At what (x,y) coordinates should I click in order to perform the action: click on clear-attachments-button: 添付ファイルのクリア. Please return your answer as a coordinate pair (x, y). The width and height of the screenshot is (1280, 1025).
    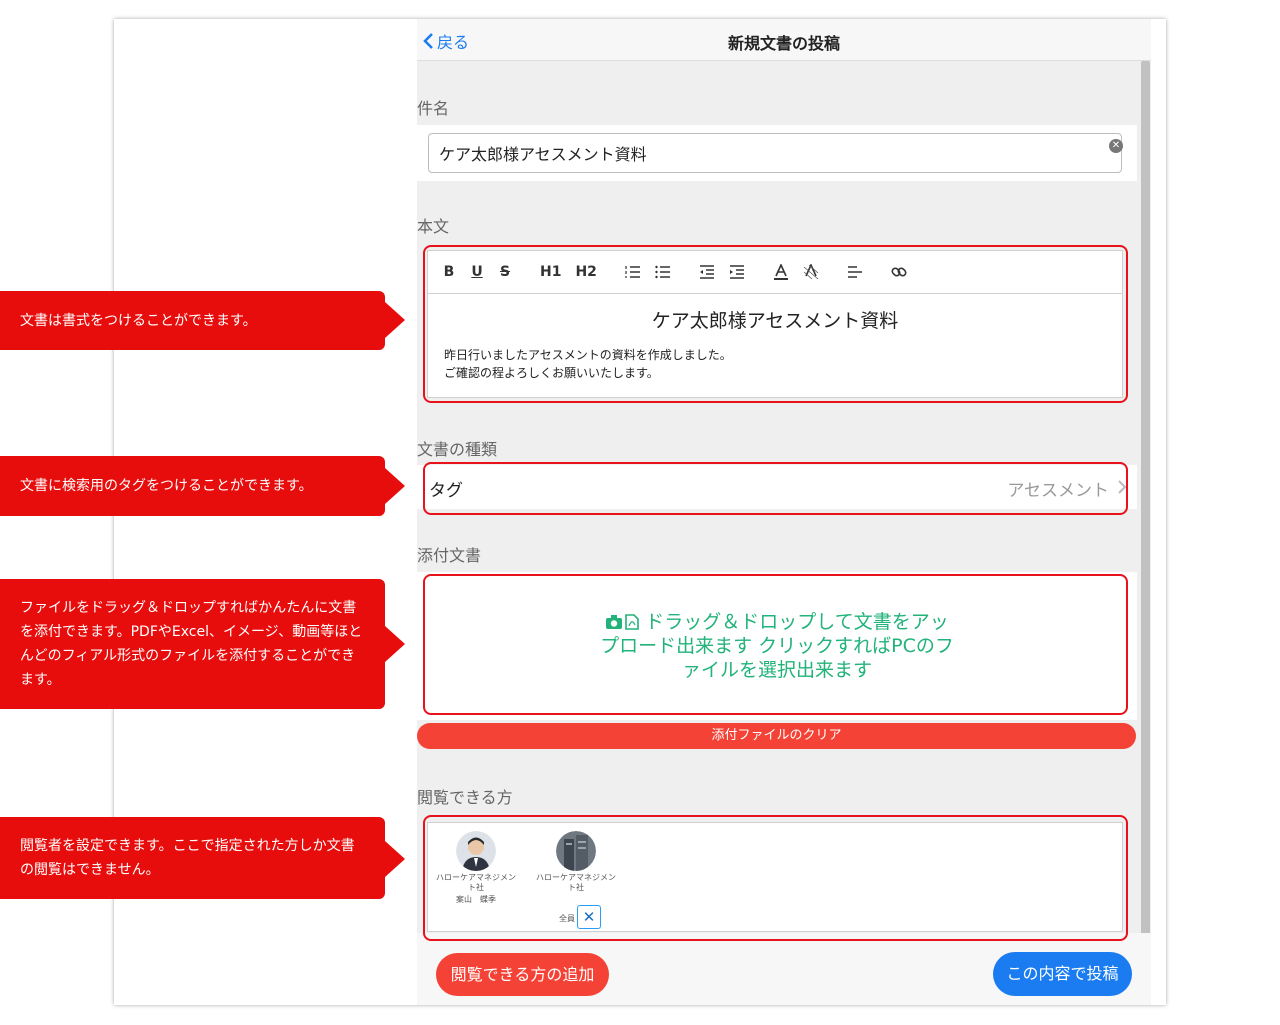
    Looking at the image, I should click on (776, 736).